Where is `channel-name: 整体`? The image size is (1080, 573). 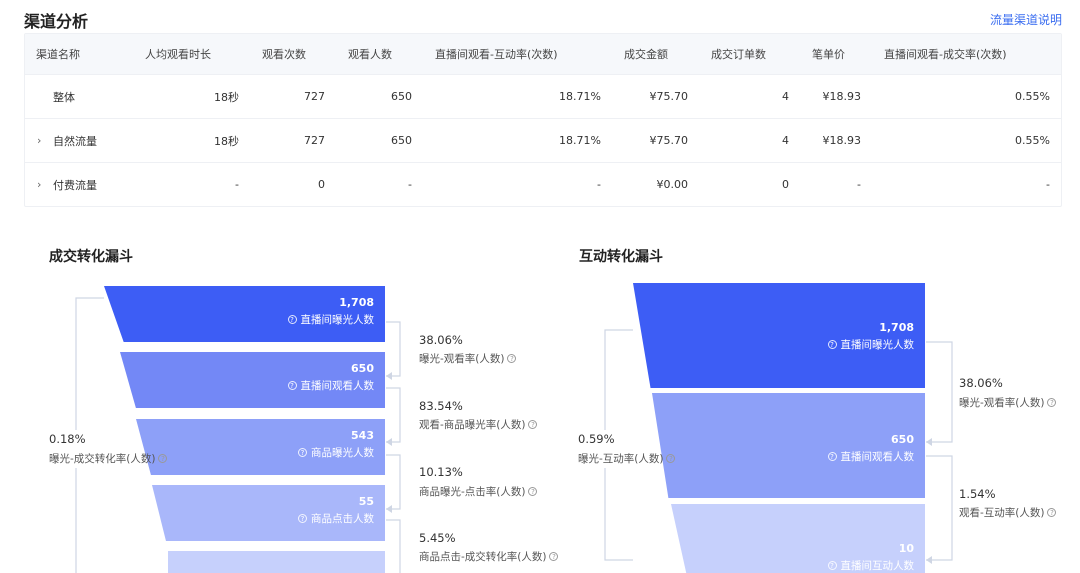
channel-name: 整体 is located at coordinates (64, 97).